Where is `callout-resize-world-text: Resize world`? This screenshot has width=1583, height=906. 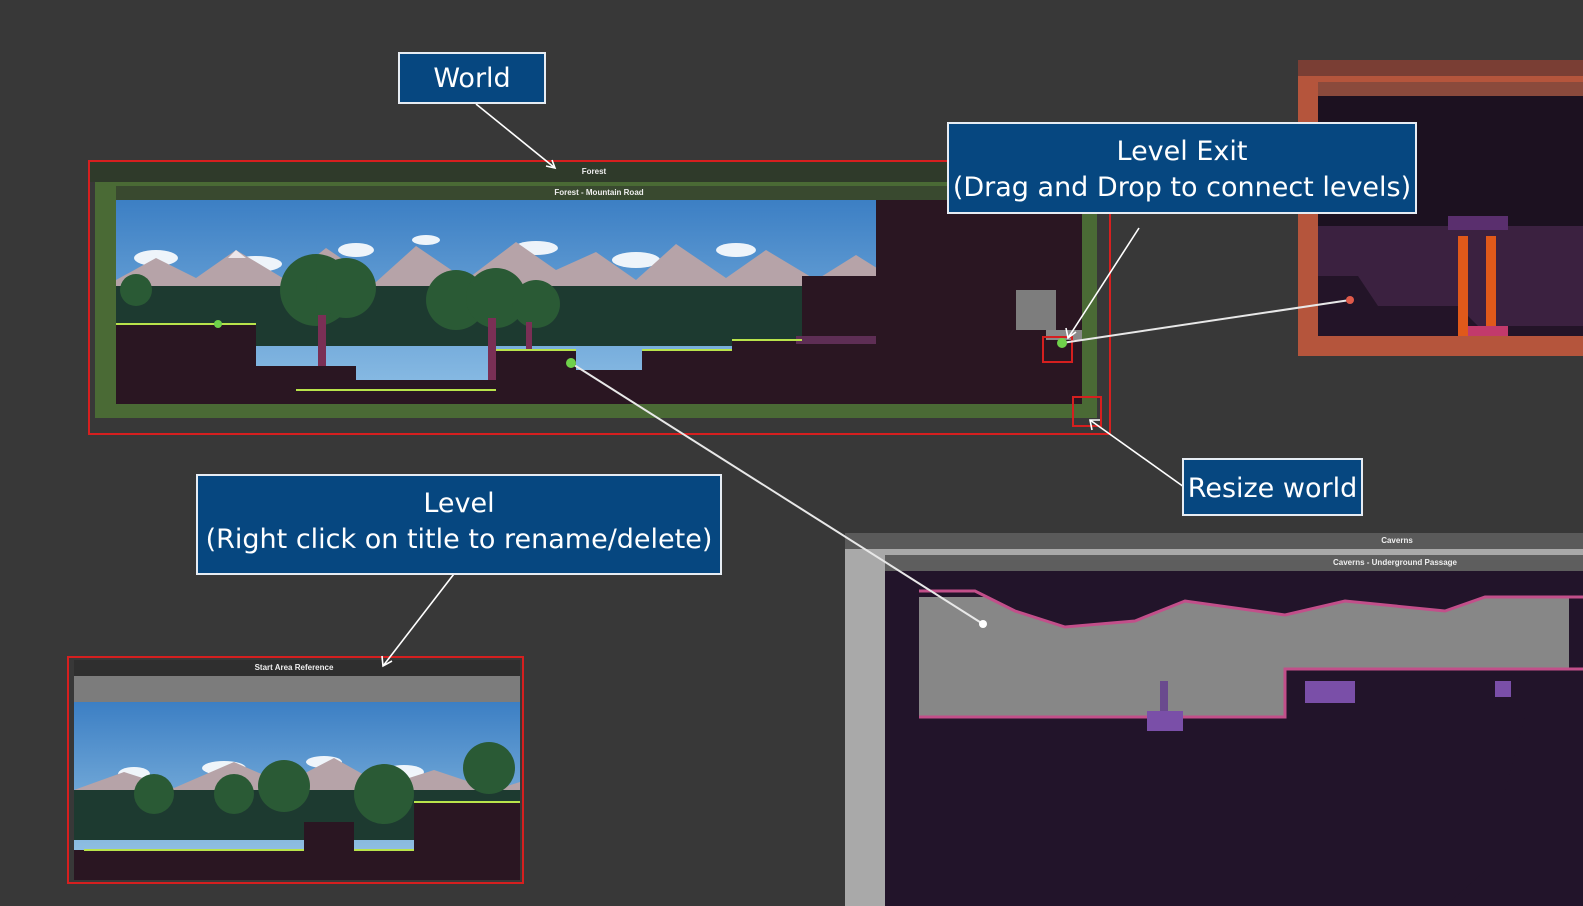
callout-resize-world-text: Resize world is located at coordinates (1272, 488).